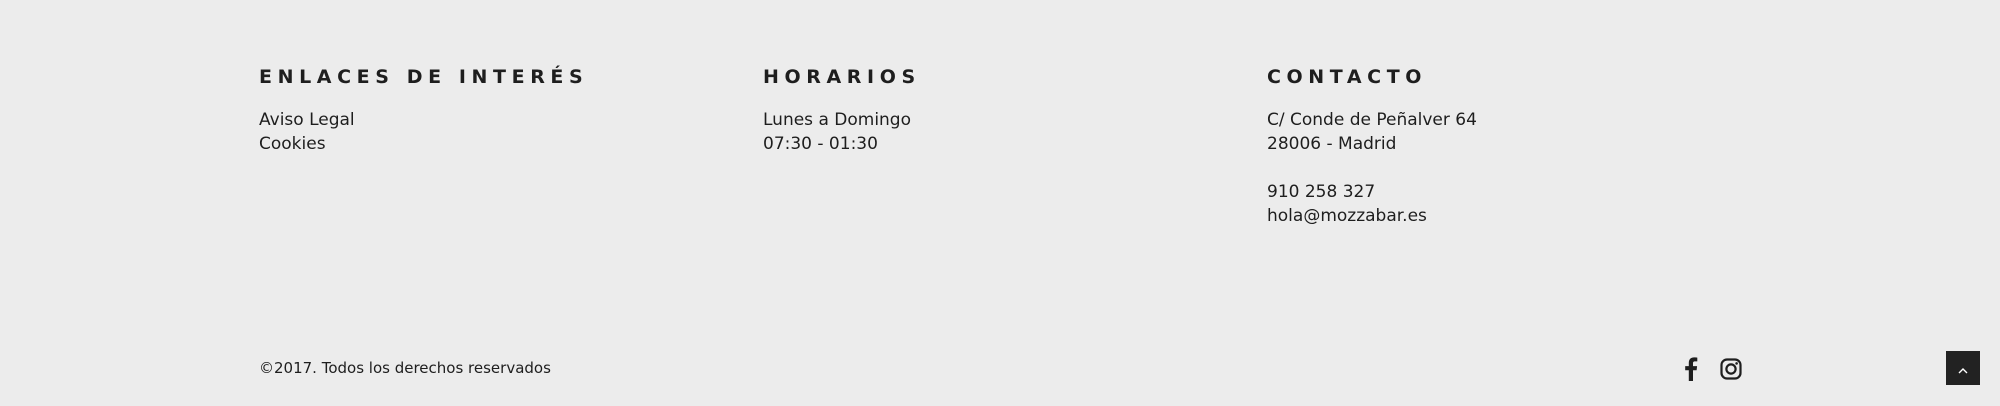  I want to click on links-list: Aviso Legal Cookies, so click(423, 132).